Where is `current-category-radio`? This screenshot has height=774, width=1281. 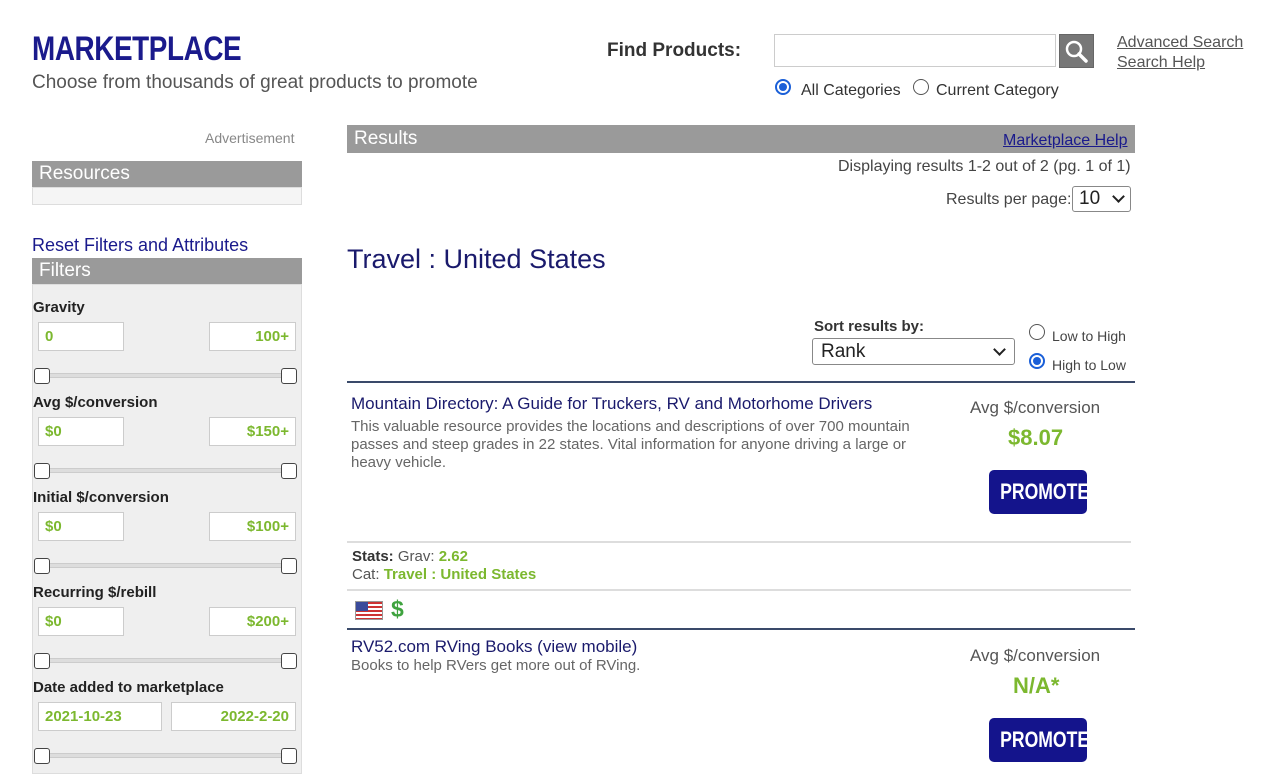
current-category-radio is located at coordinates (921, 87).